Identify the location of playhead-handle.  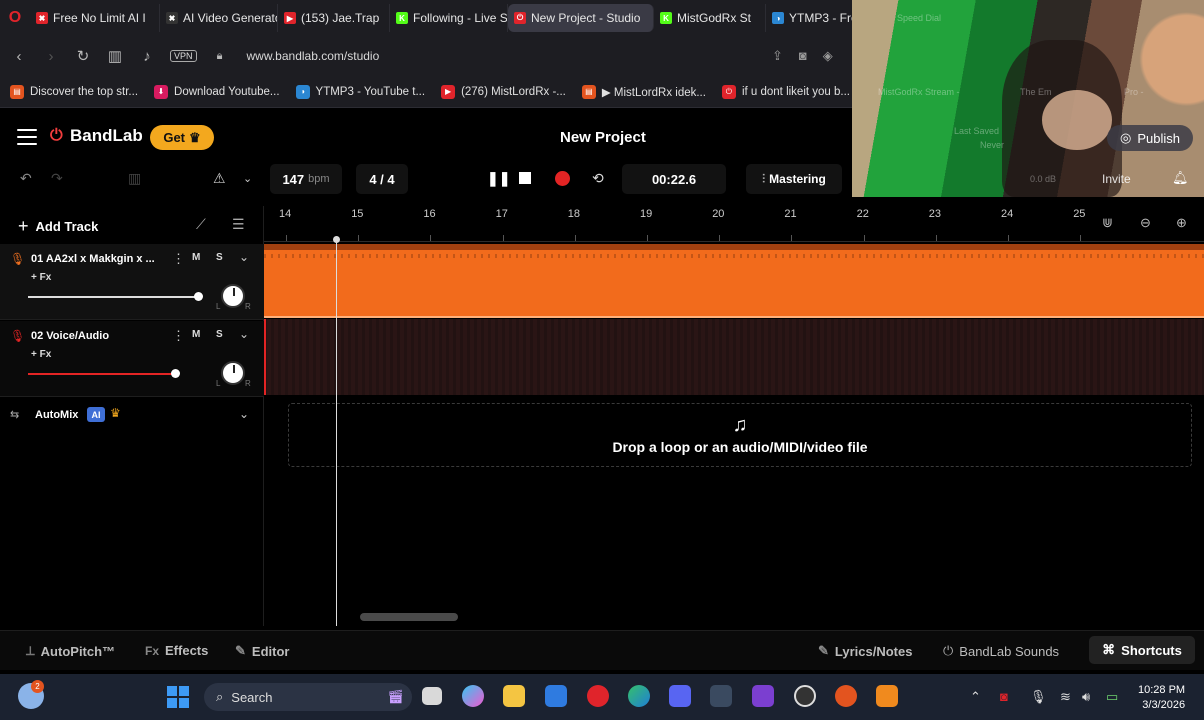
(336, 239).